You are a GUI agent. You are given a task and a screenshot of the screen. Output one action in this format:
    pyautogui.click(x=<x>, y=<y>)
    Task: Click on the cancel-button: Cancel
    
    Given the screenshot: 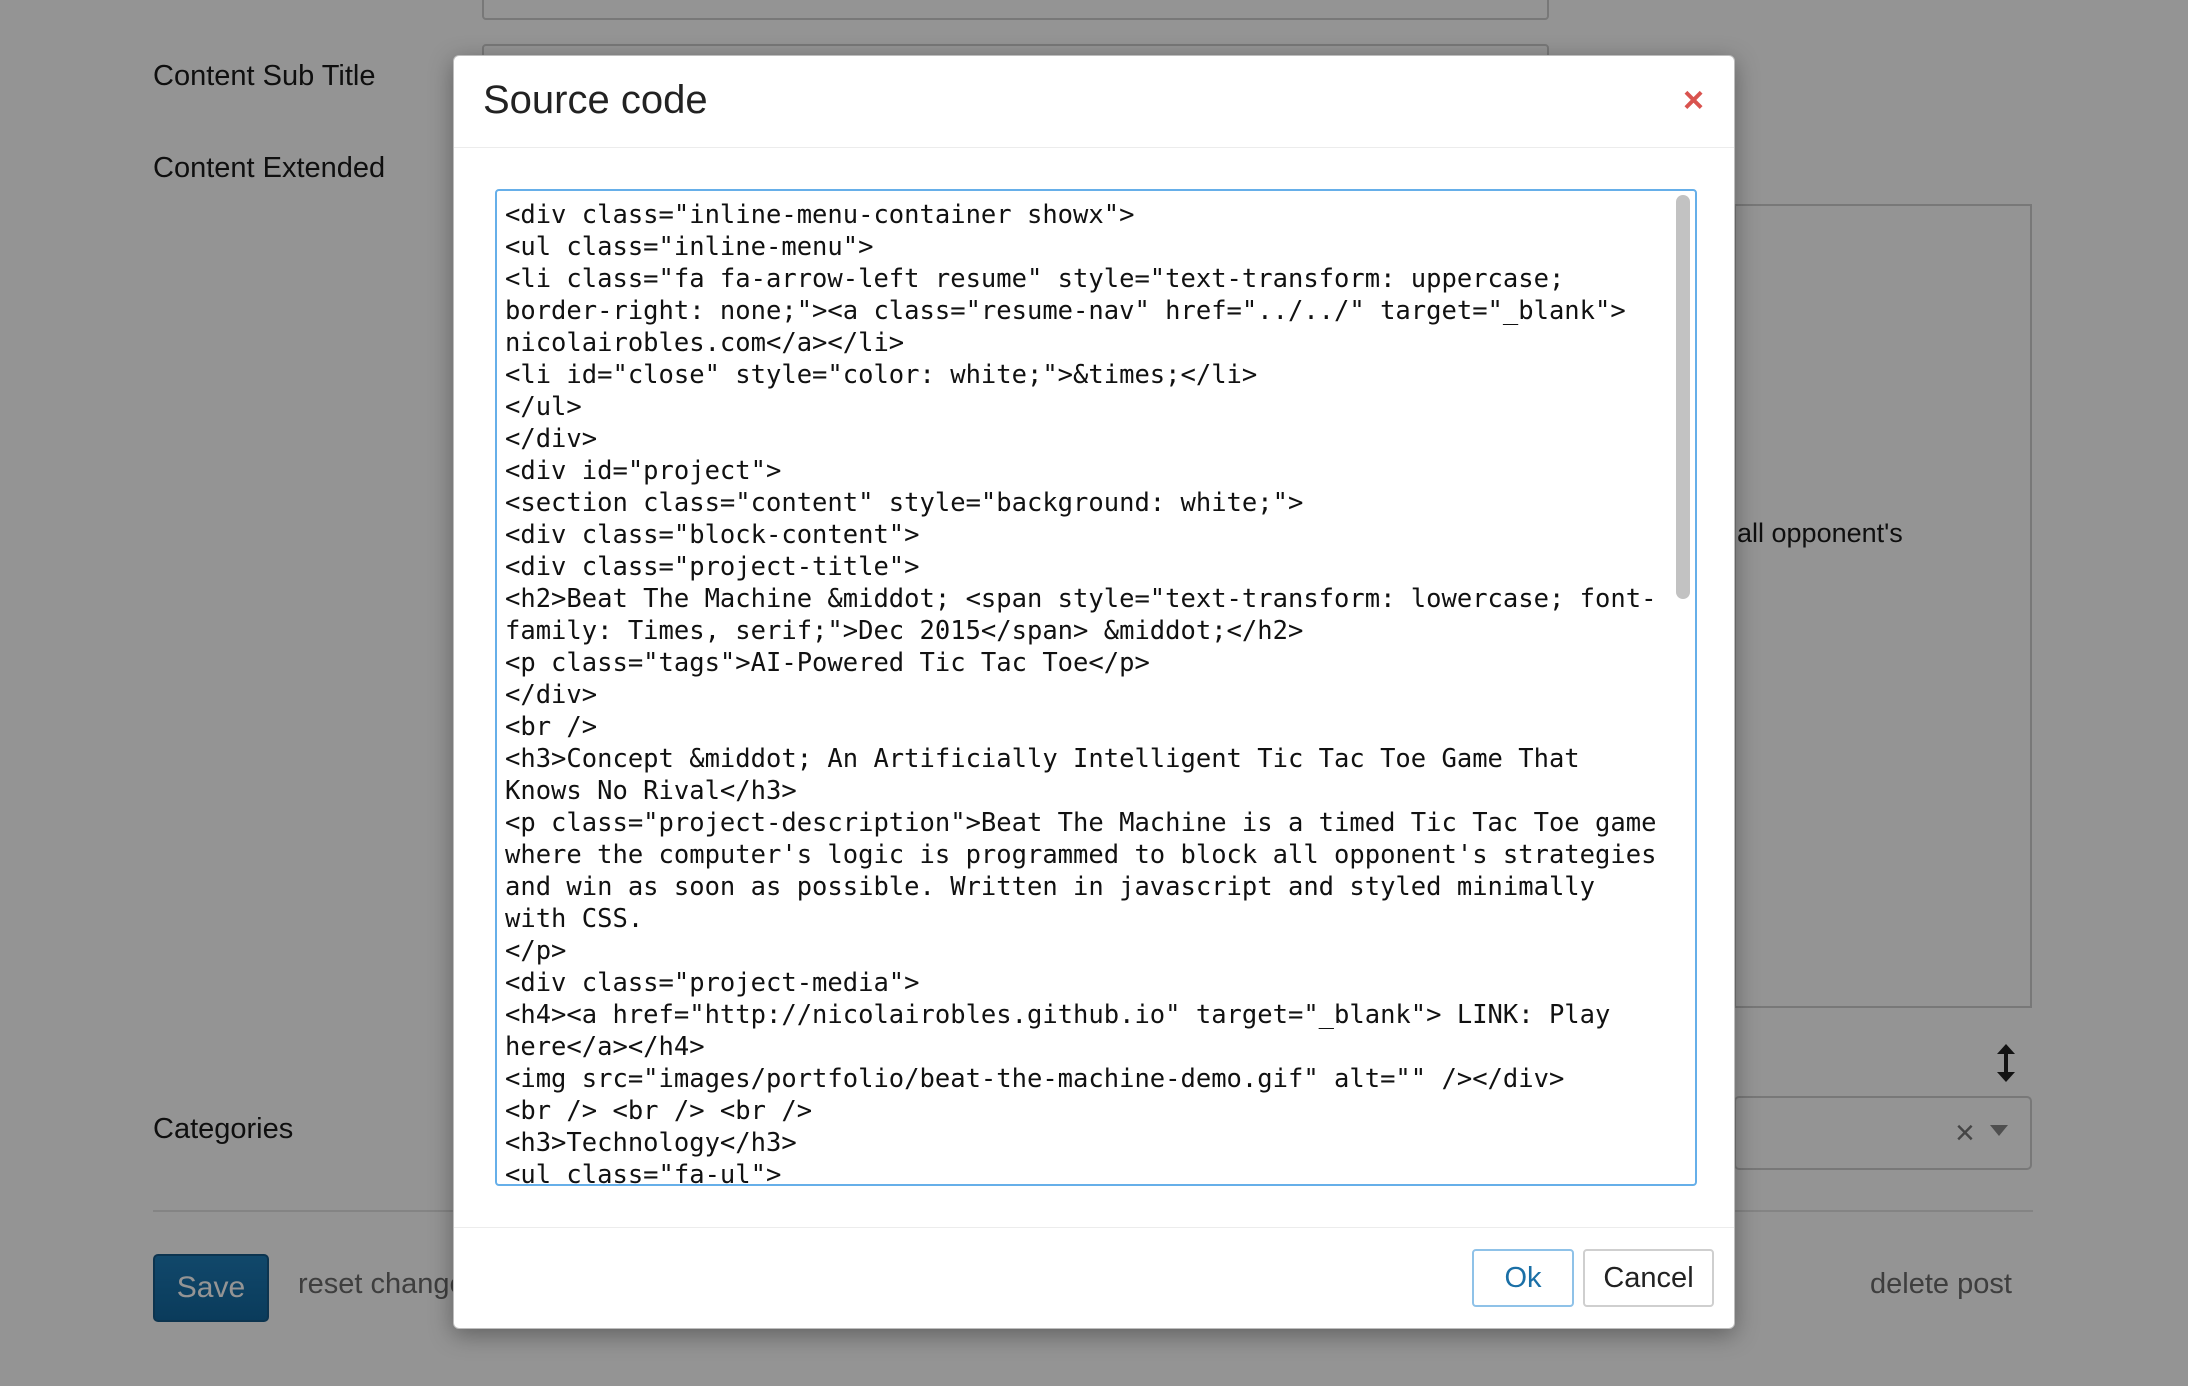 What is the action you would take?
    pyautogui.click(x=1648, y=1278)
    